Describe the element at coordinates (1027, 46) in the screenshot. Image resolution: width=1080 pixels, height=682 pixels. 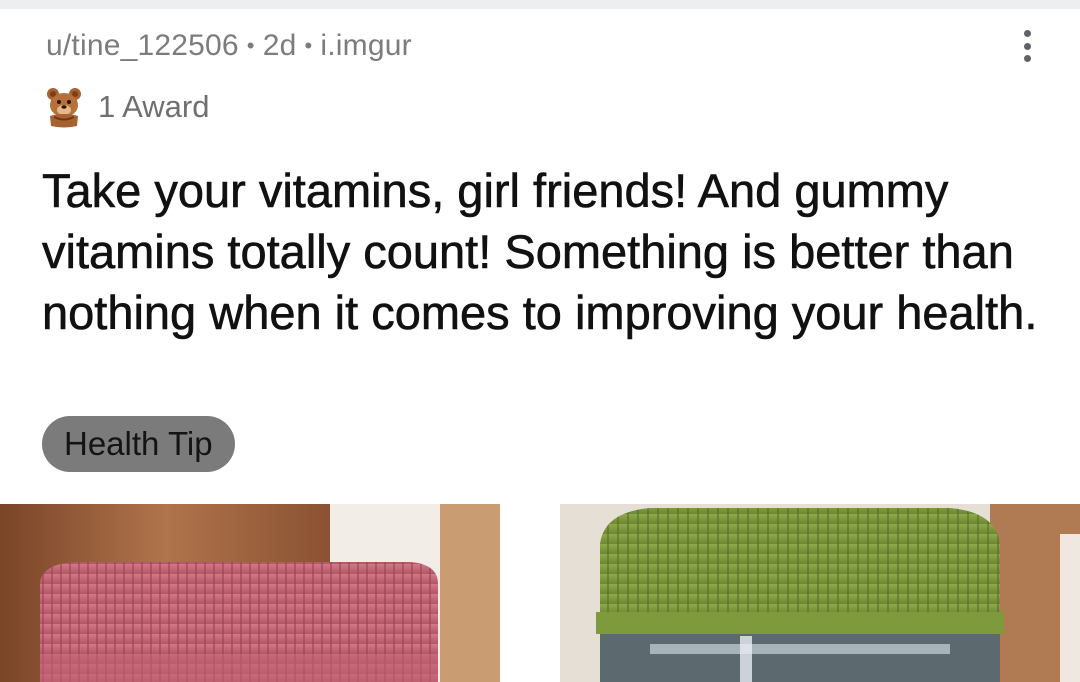
I see `more-options-button` at that location.